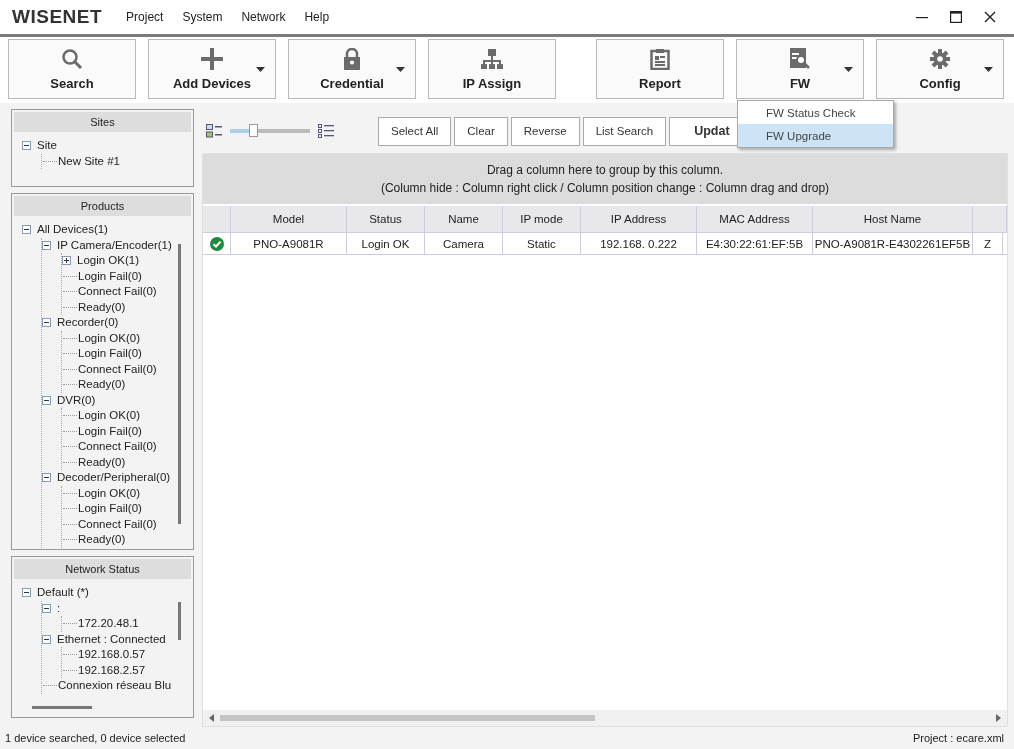 The image size is (1014, 749). I want to click on column-header: Host Name, so click(893, 219).